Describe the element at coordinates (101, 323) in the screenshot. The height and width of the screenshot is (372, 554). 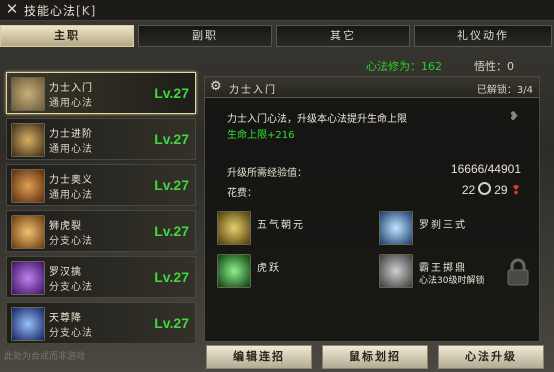
I see `skill-item: 天尊降 分支心法 Lv.27` at that location.